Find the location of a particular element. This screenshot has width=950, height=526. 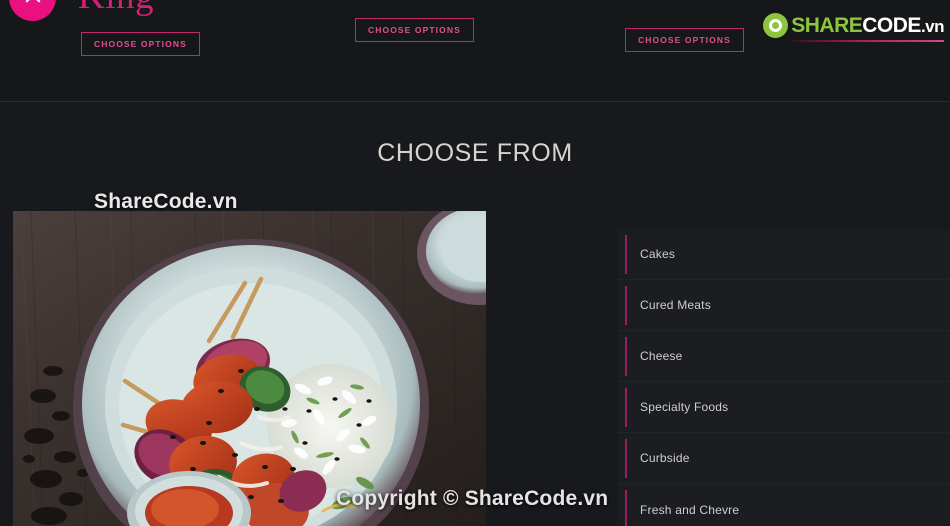

category-label: Curbside is located at coordinates (665, 458).